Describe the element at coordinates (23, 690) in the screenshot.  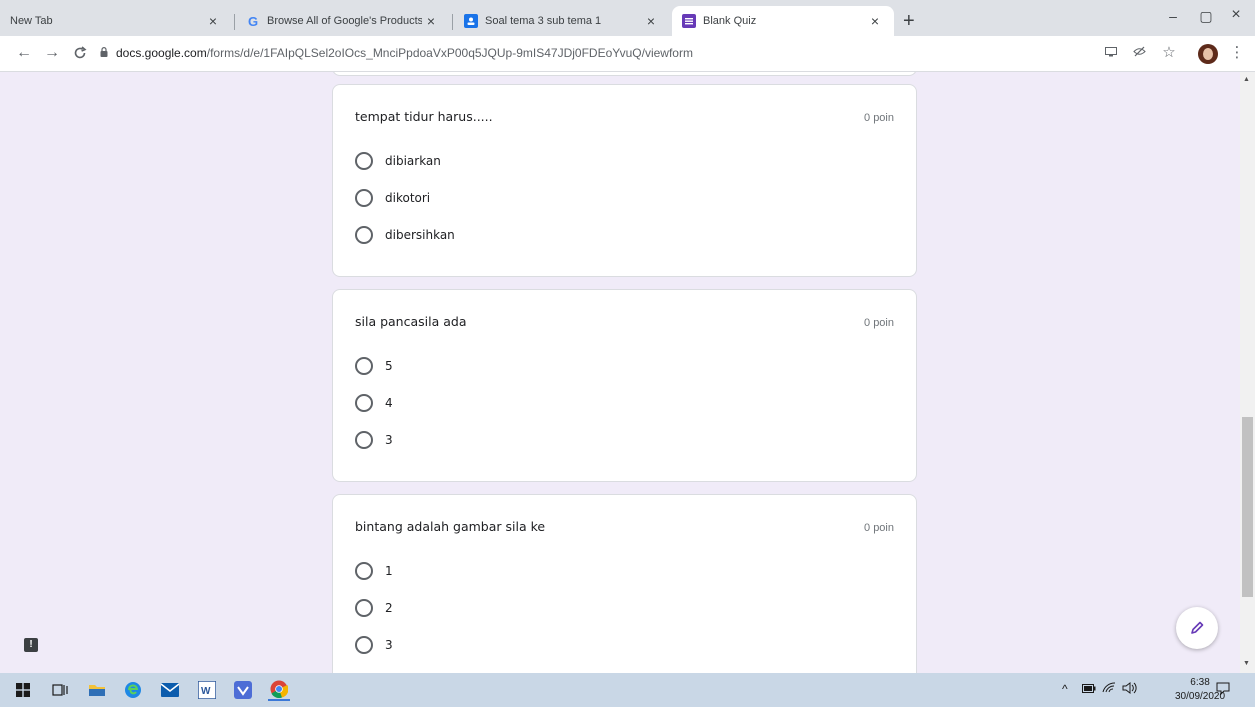
I see `windows-start-icon` at that location.